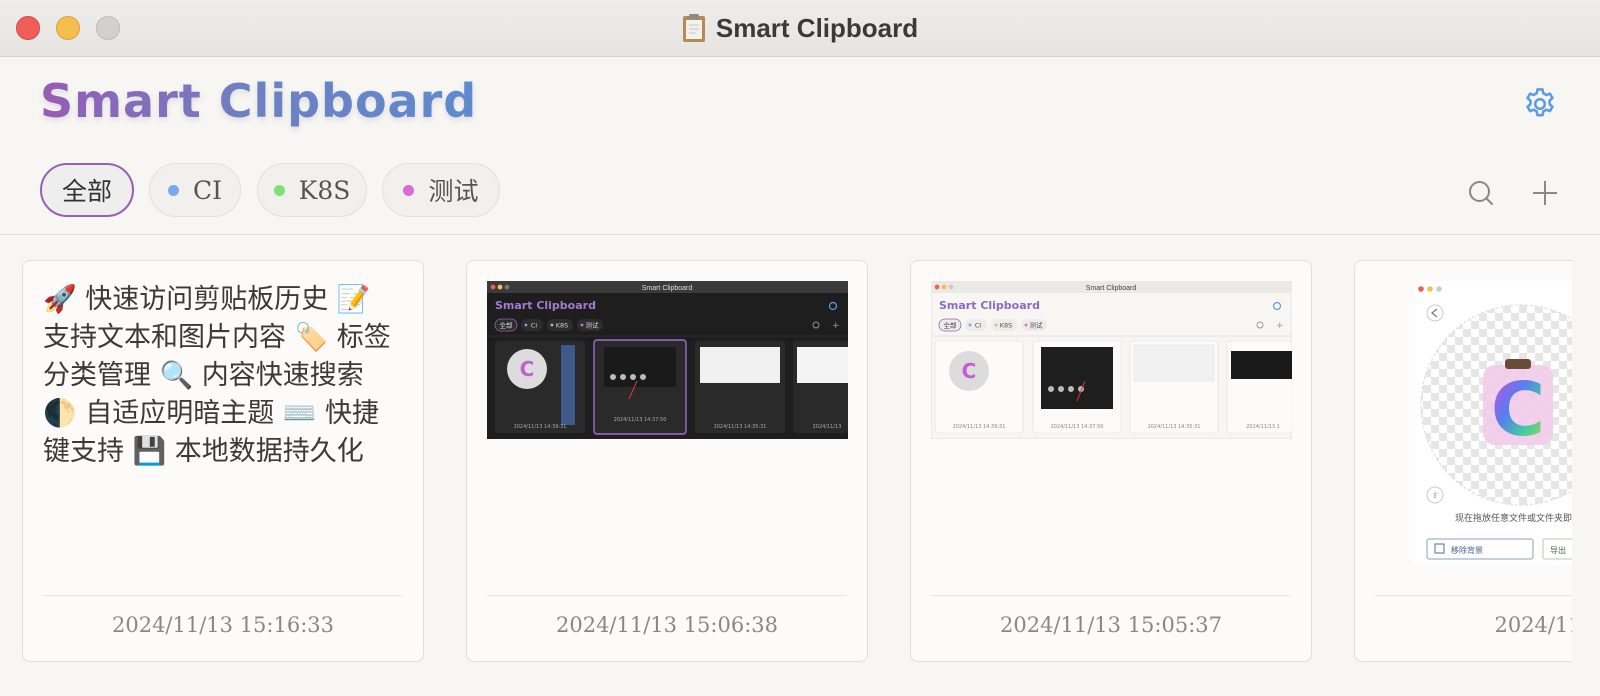 Image resolution: width=1600 pixels, height=696 pixels. I want to click on clipboard-card-image: C ⇪ 现在拖放任意文件或文件夹即可设置图 移除背景 导出 2024/11/13, so click(1463, 461).